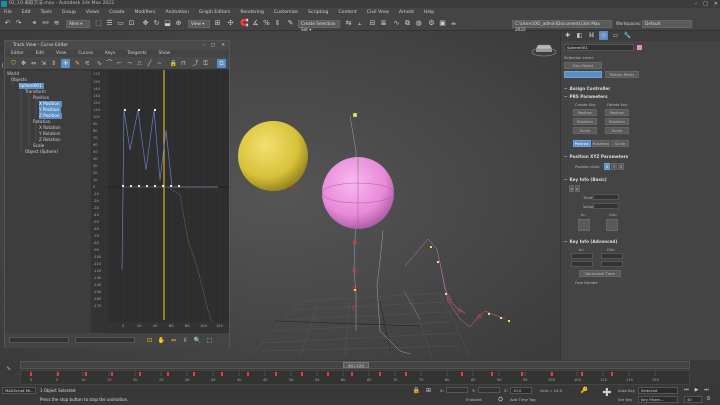 The height and width of the screenshot is (405, 720). I want to click on key-info-basic-rollout: Key Info (Basic), so click(601, 180).